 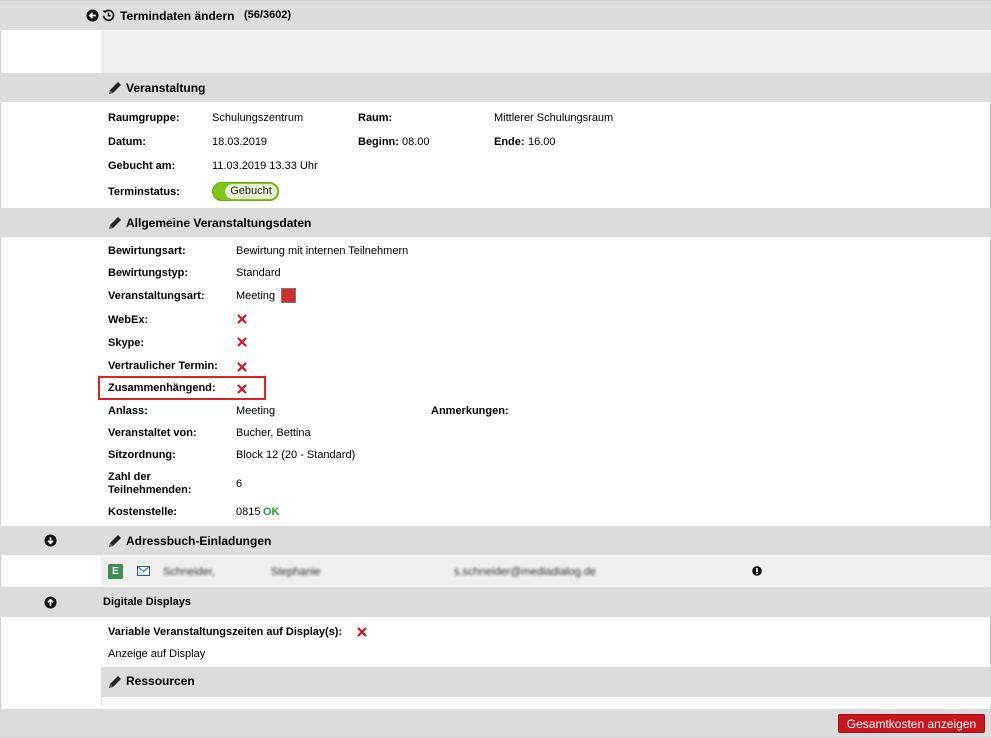 I want to click on external-badge: E, so click(x=115, y=571).